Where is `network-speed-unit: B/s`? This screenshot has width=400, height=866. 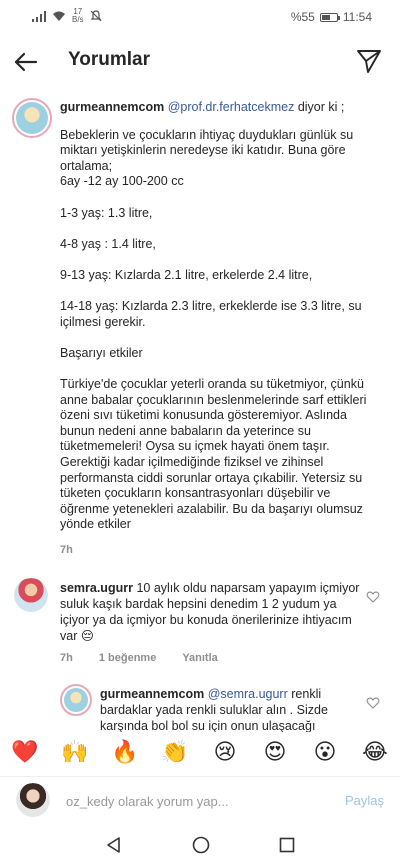
network-speed-unit: B/s is located at coordinates (78, 19).